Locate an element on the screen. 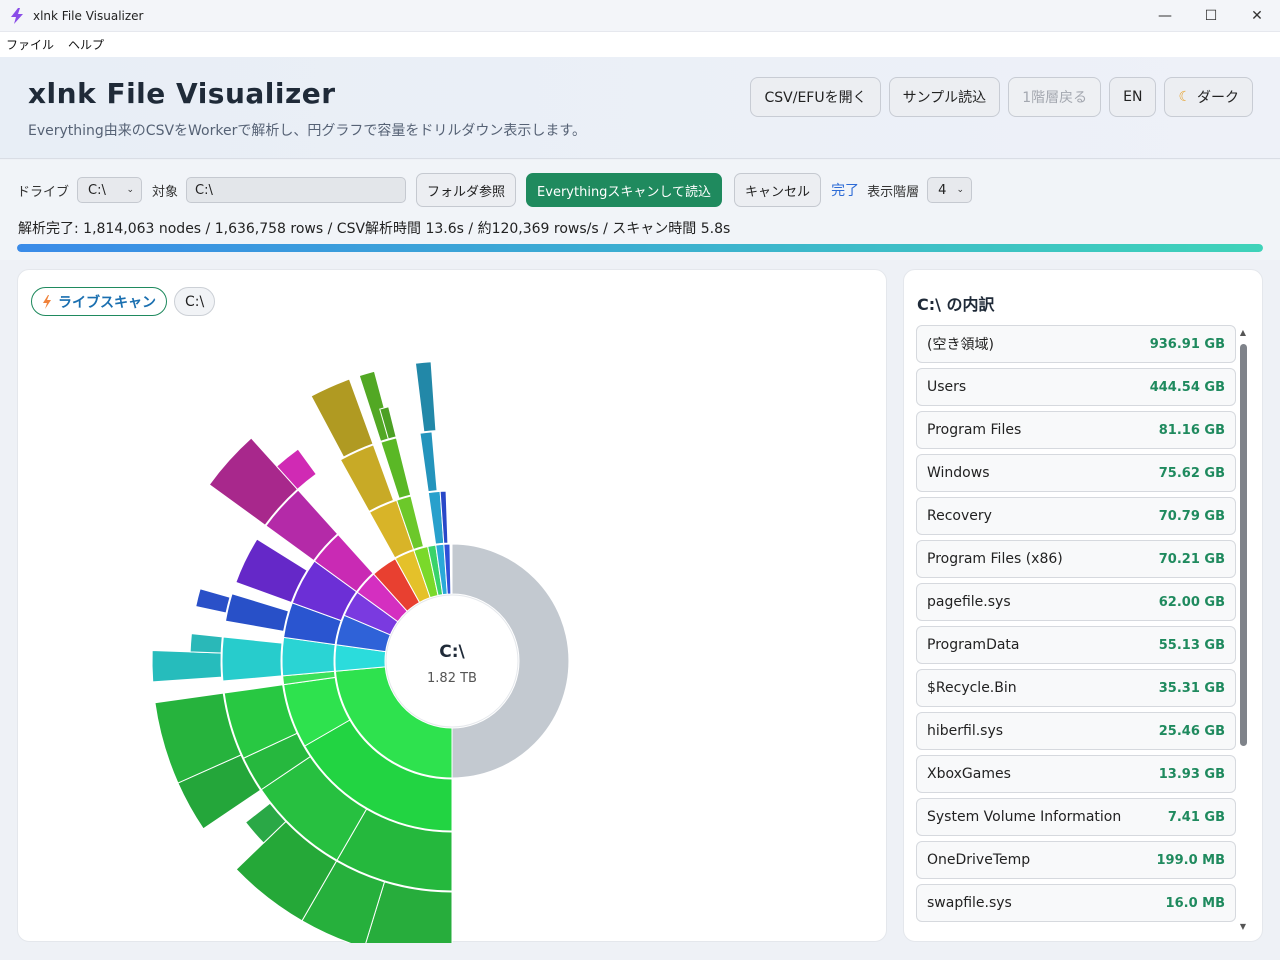 This screenshot has height=960, width=1280. maximize-button: ☐ is located at coordinates (1211, 16).